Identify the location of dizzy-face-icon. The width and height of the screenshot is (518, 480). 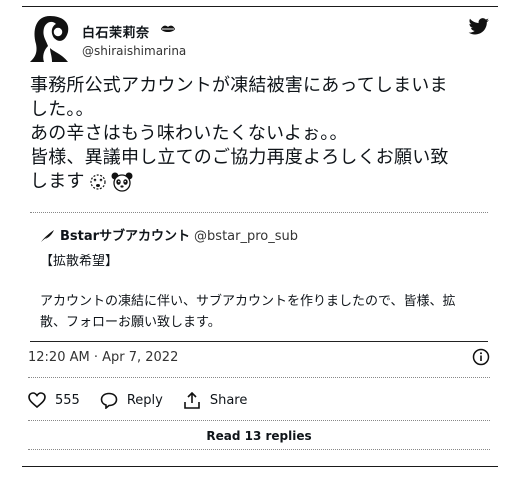
(98, 182).